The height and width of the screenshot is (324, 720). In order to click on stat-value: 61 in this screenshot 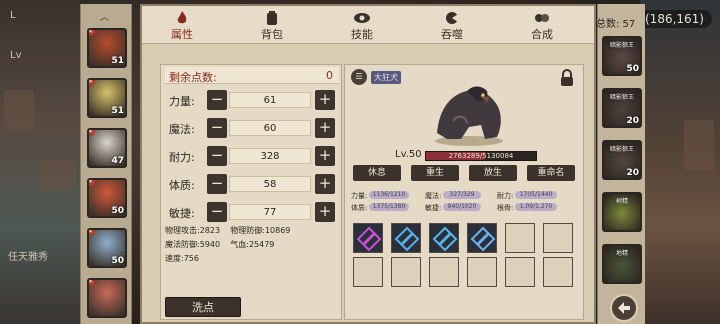, I will do `click(270, 100)`.